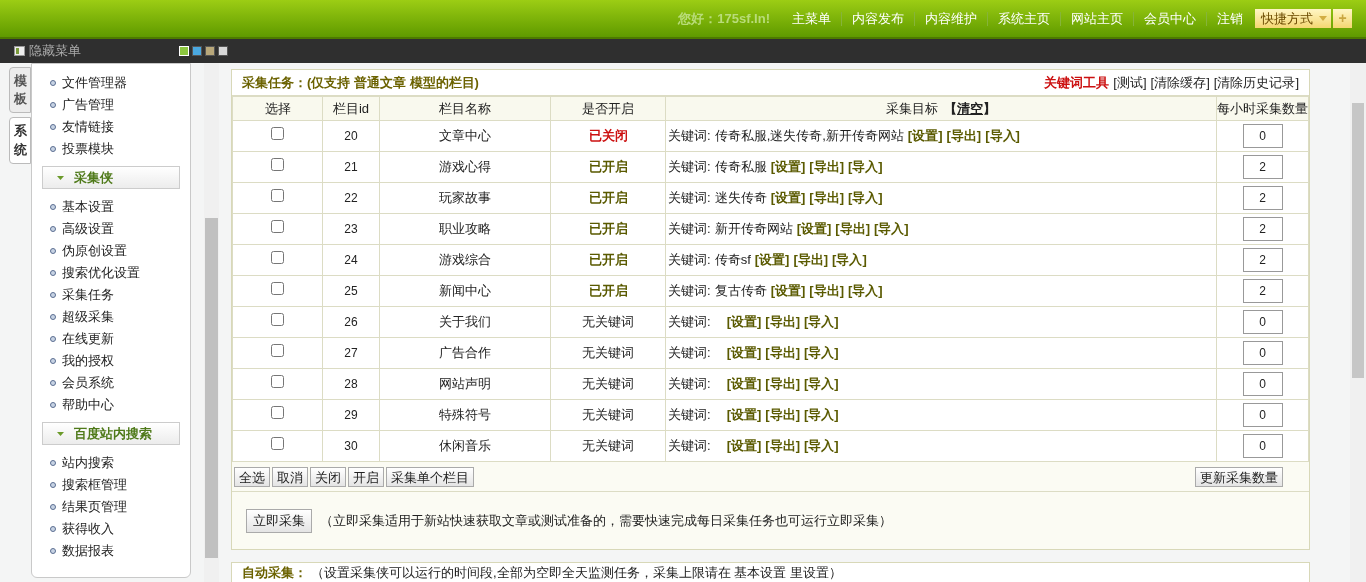  What do you see at coordinates (1256, 82) in the screenshot?
I see `tool-link: [清除历史记录]` at bounding box center [1256, 82].